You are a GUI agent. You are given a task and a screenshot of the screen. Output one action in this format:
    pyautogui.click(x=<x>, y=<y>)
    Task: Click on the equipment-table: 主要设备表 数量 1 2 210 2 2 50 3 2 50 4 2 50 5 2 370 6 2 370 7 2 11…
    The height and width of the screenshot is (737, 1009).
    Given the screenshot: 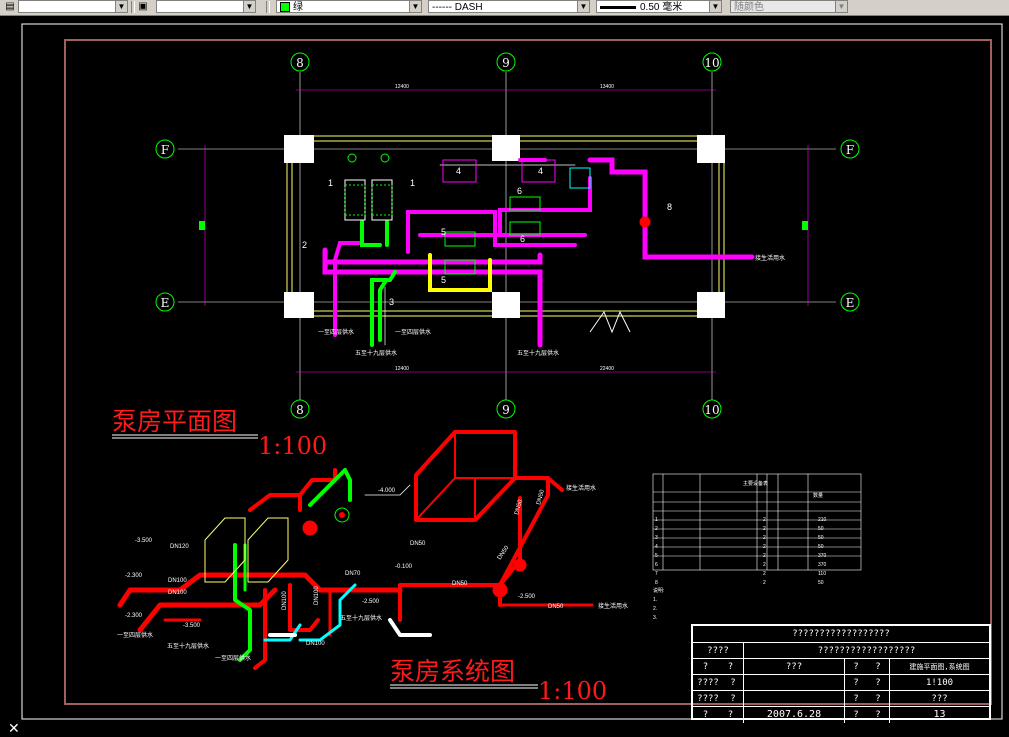 What is the action you would take?
    pyautogui.click(x=758, y=533)
    